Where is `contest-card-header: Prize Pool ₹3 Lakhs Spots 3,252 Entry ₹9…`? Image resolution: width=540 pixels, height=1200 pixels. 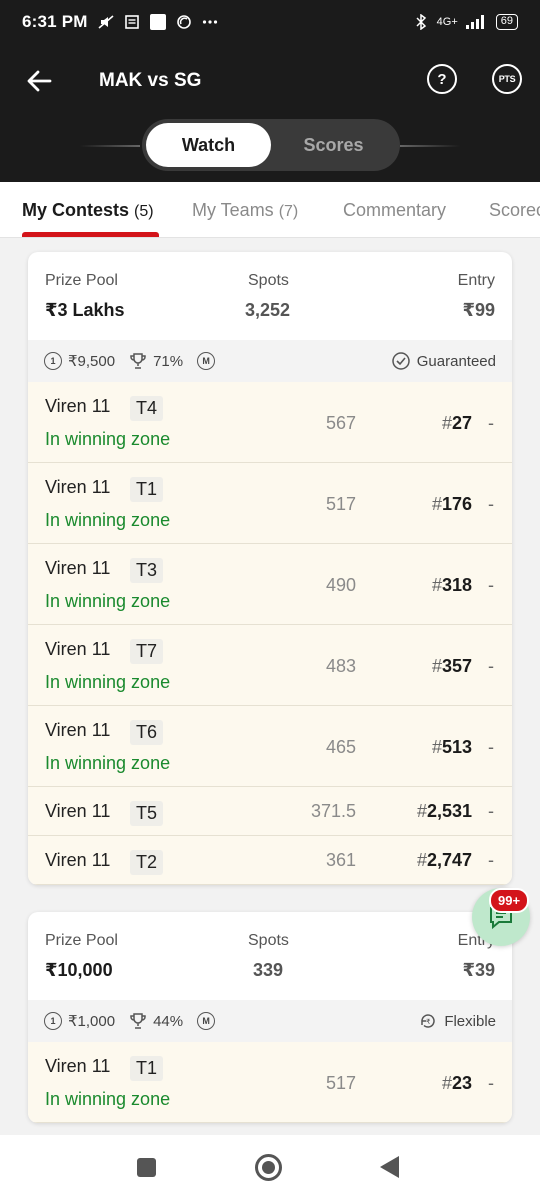
contest-card-header: Prize Pool ₹3 Lakhs Spots 3,252 Entry ₹9… is located at coordinates (270, 296).